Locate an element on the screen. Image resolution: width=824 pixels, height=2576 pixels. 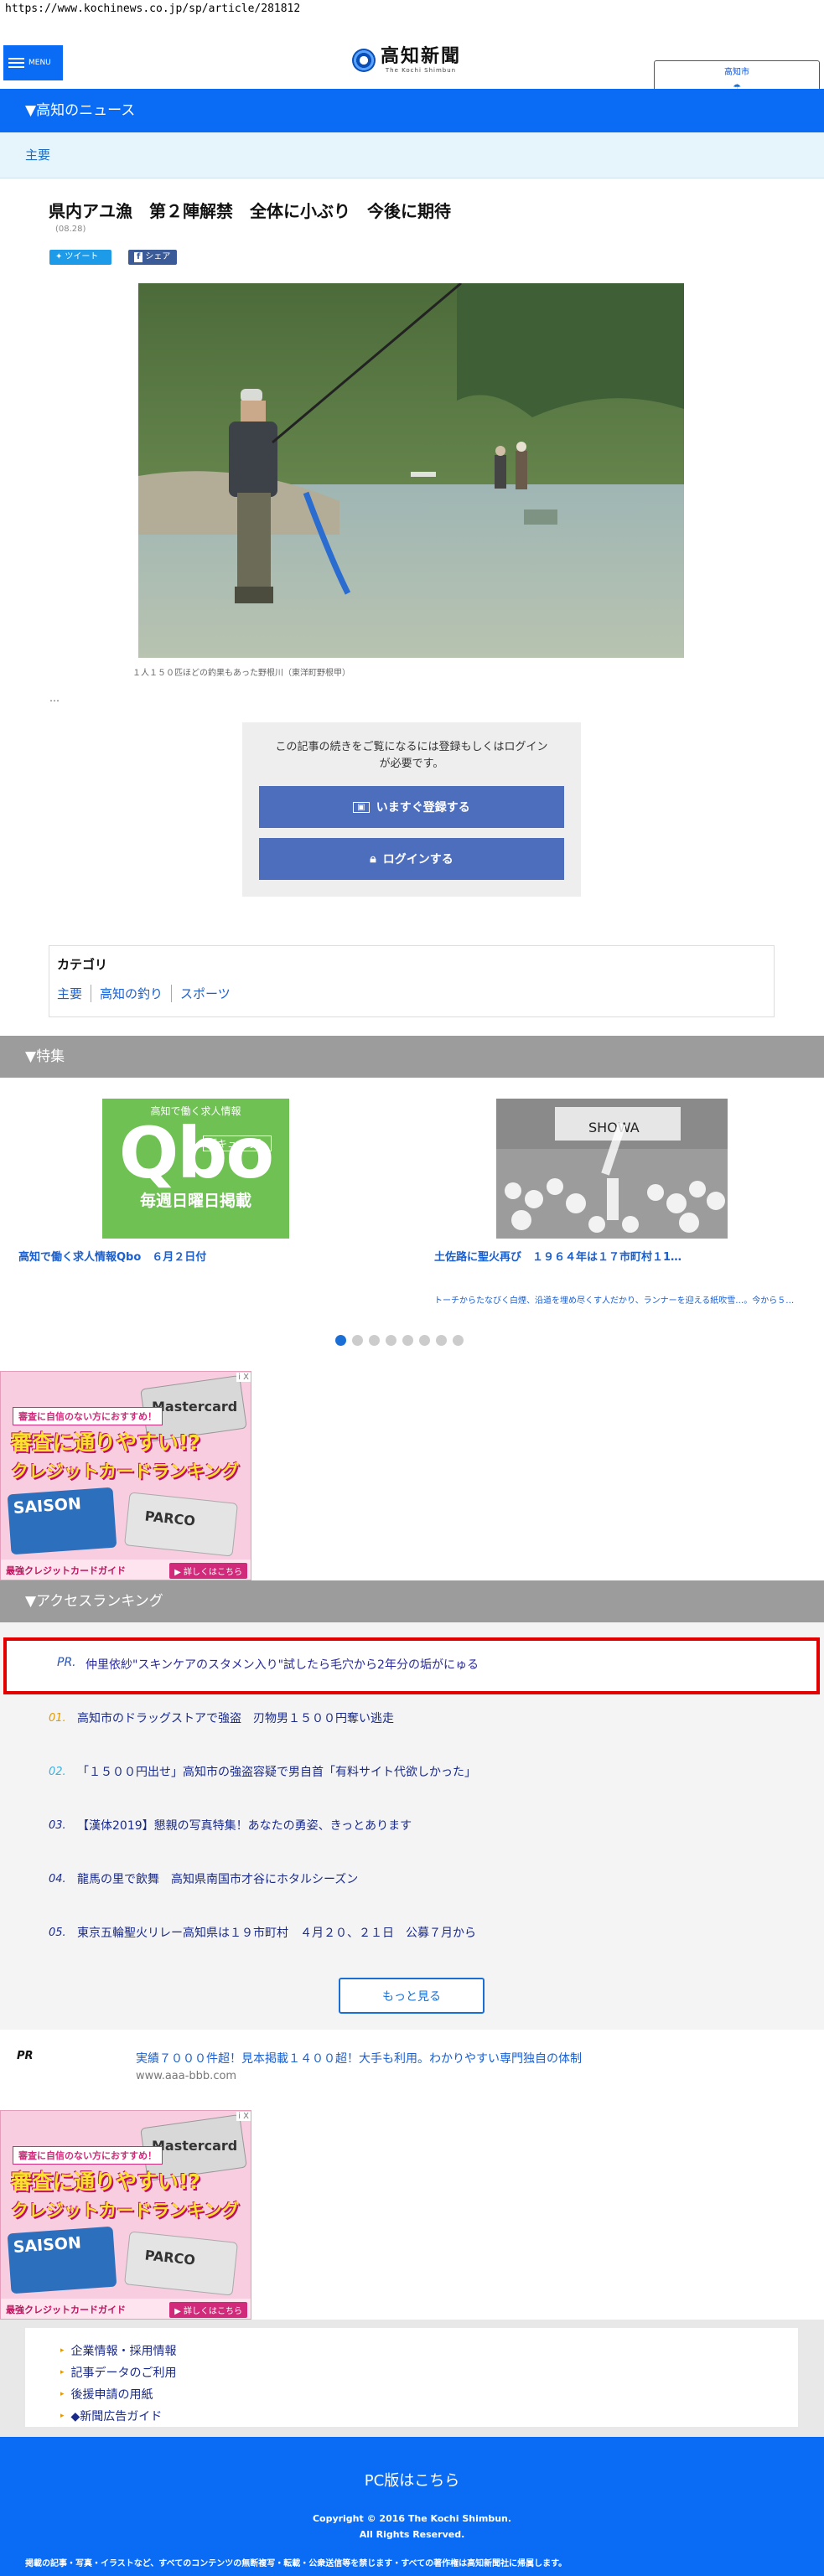
facebook-share-button: f シェア is located at coordinates (152, 257).